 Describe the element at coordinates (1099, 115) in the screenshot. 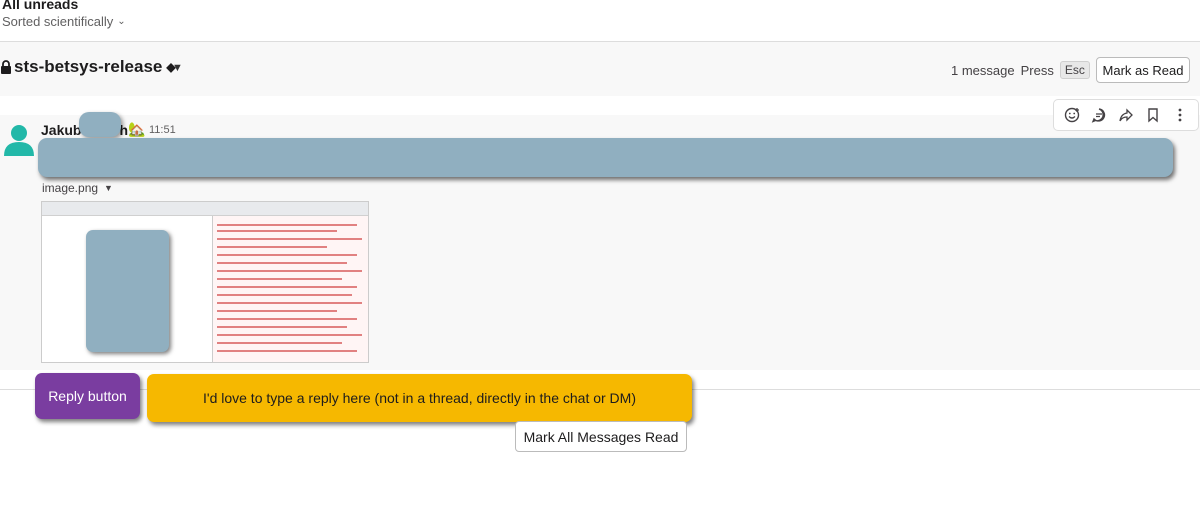

I see `reply-in-thread-icon` at that location.